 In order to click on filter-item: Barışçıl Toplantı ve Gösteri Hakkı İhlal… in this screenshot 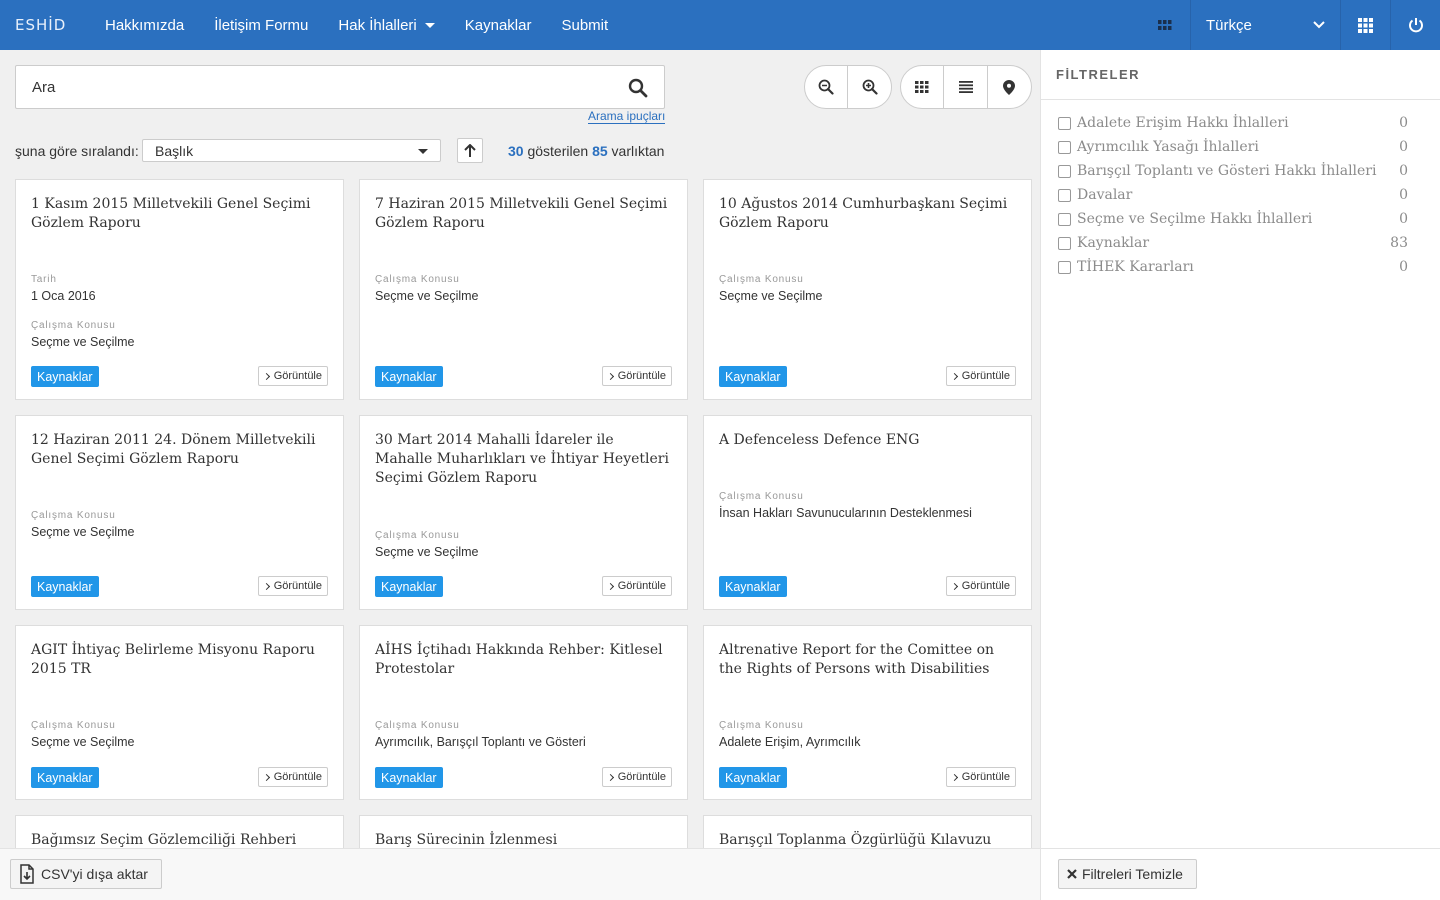, I will do `click(1233, 171)`.